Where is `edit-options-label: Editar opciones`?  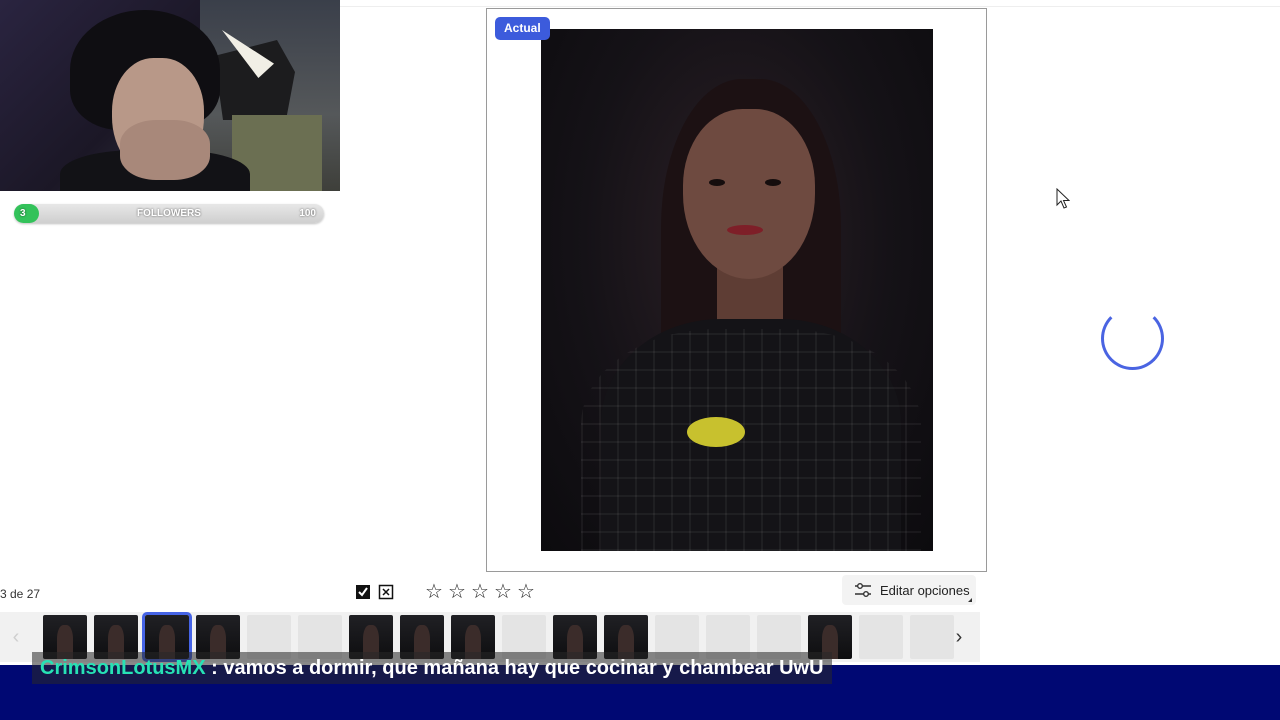 edit-options-label: Editar opciones is located at coordinates (925, 590).